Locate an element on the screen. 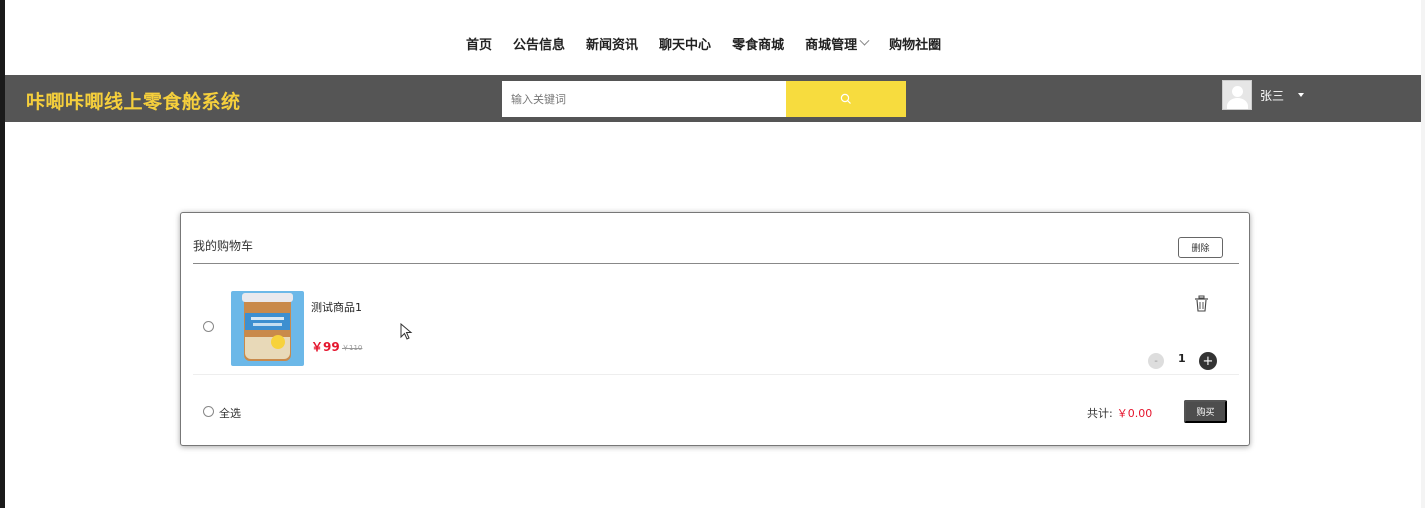 This screenshot has width=1425, height=508. search-icon is located at coordinates (845, 98).